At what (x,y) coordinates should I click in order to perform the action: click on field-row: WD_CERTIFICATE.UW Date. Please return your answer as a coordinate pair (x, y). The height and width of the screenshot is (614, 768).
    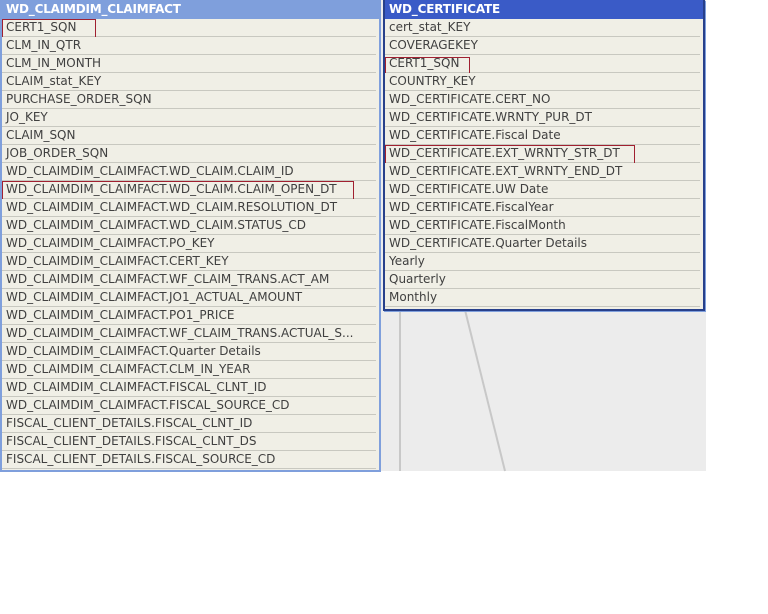
    Looking at the image, I should click on (542, 190).